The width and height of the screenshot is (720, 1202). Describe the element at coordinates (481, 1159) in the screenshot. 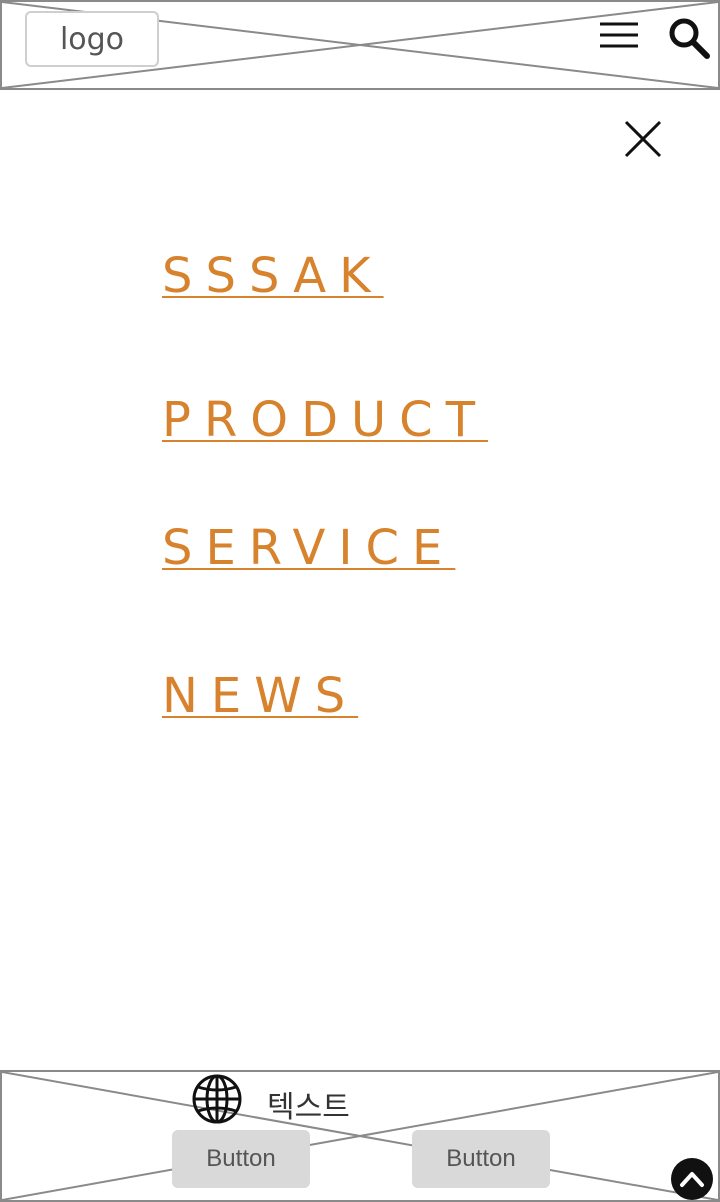

I see `footer-button-2: Button` at that location.